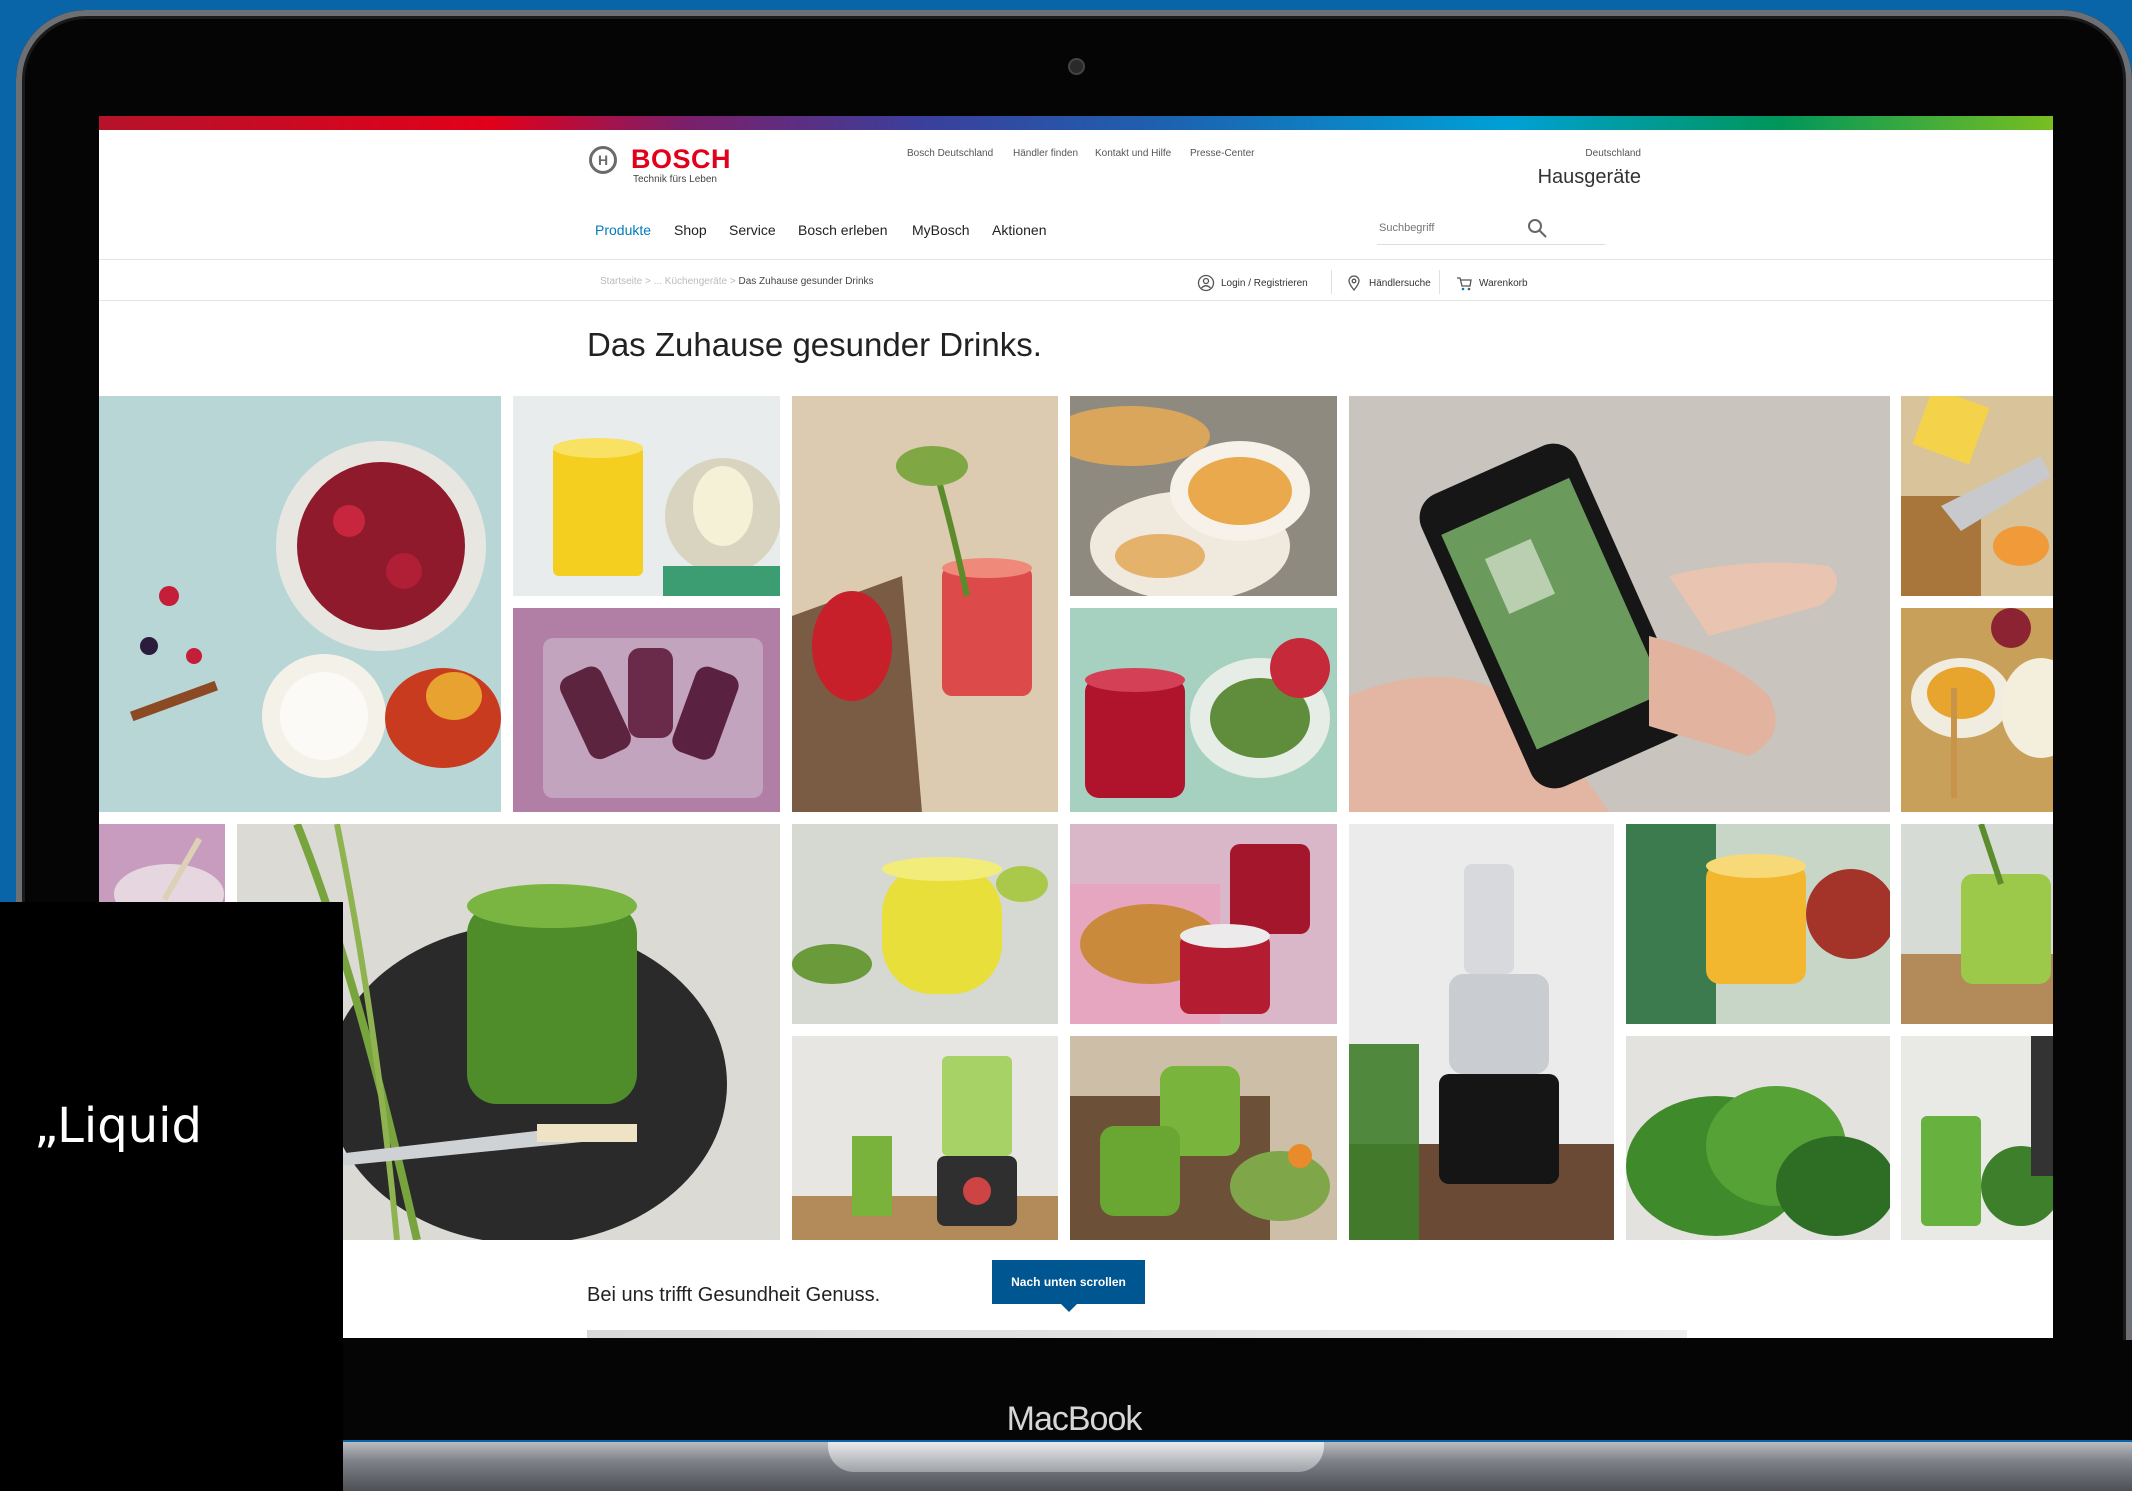 The image size is (2132, 1491). Describe the element at coordinates (623, 230) in the screenshot. I see `nav-produkte: Produkte` at that location.